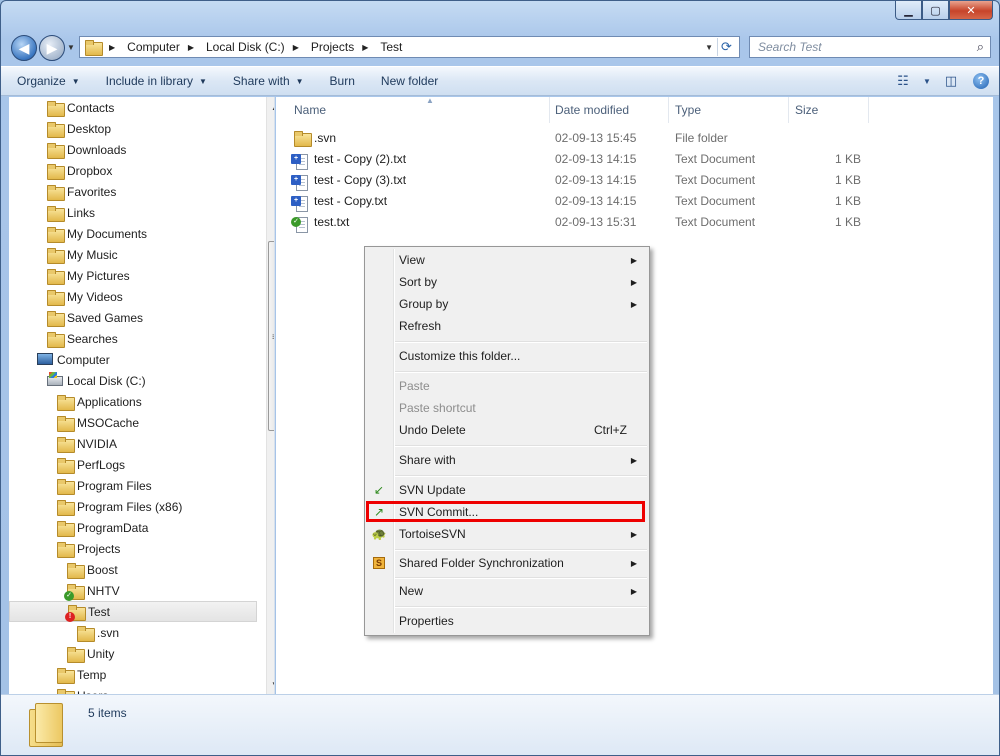 The width and height of the screenshot is (1000, 756). What do you see at coordinates (507, 430) in the screenshot?
I see `menu-item-undo-delete: Undo Delete Ctrl+Z` at bounding box center [507, 430].